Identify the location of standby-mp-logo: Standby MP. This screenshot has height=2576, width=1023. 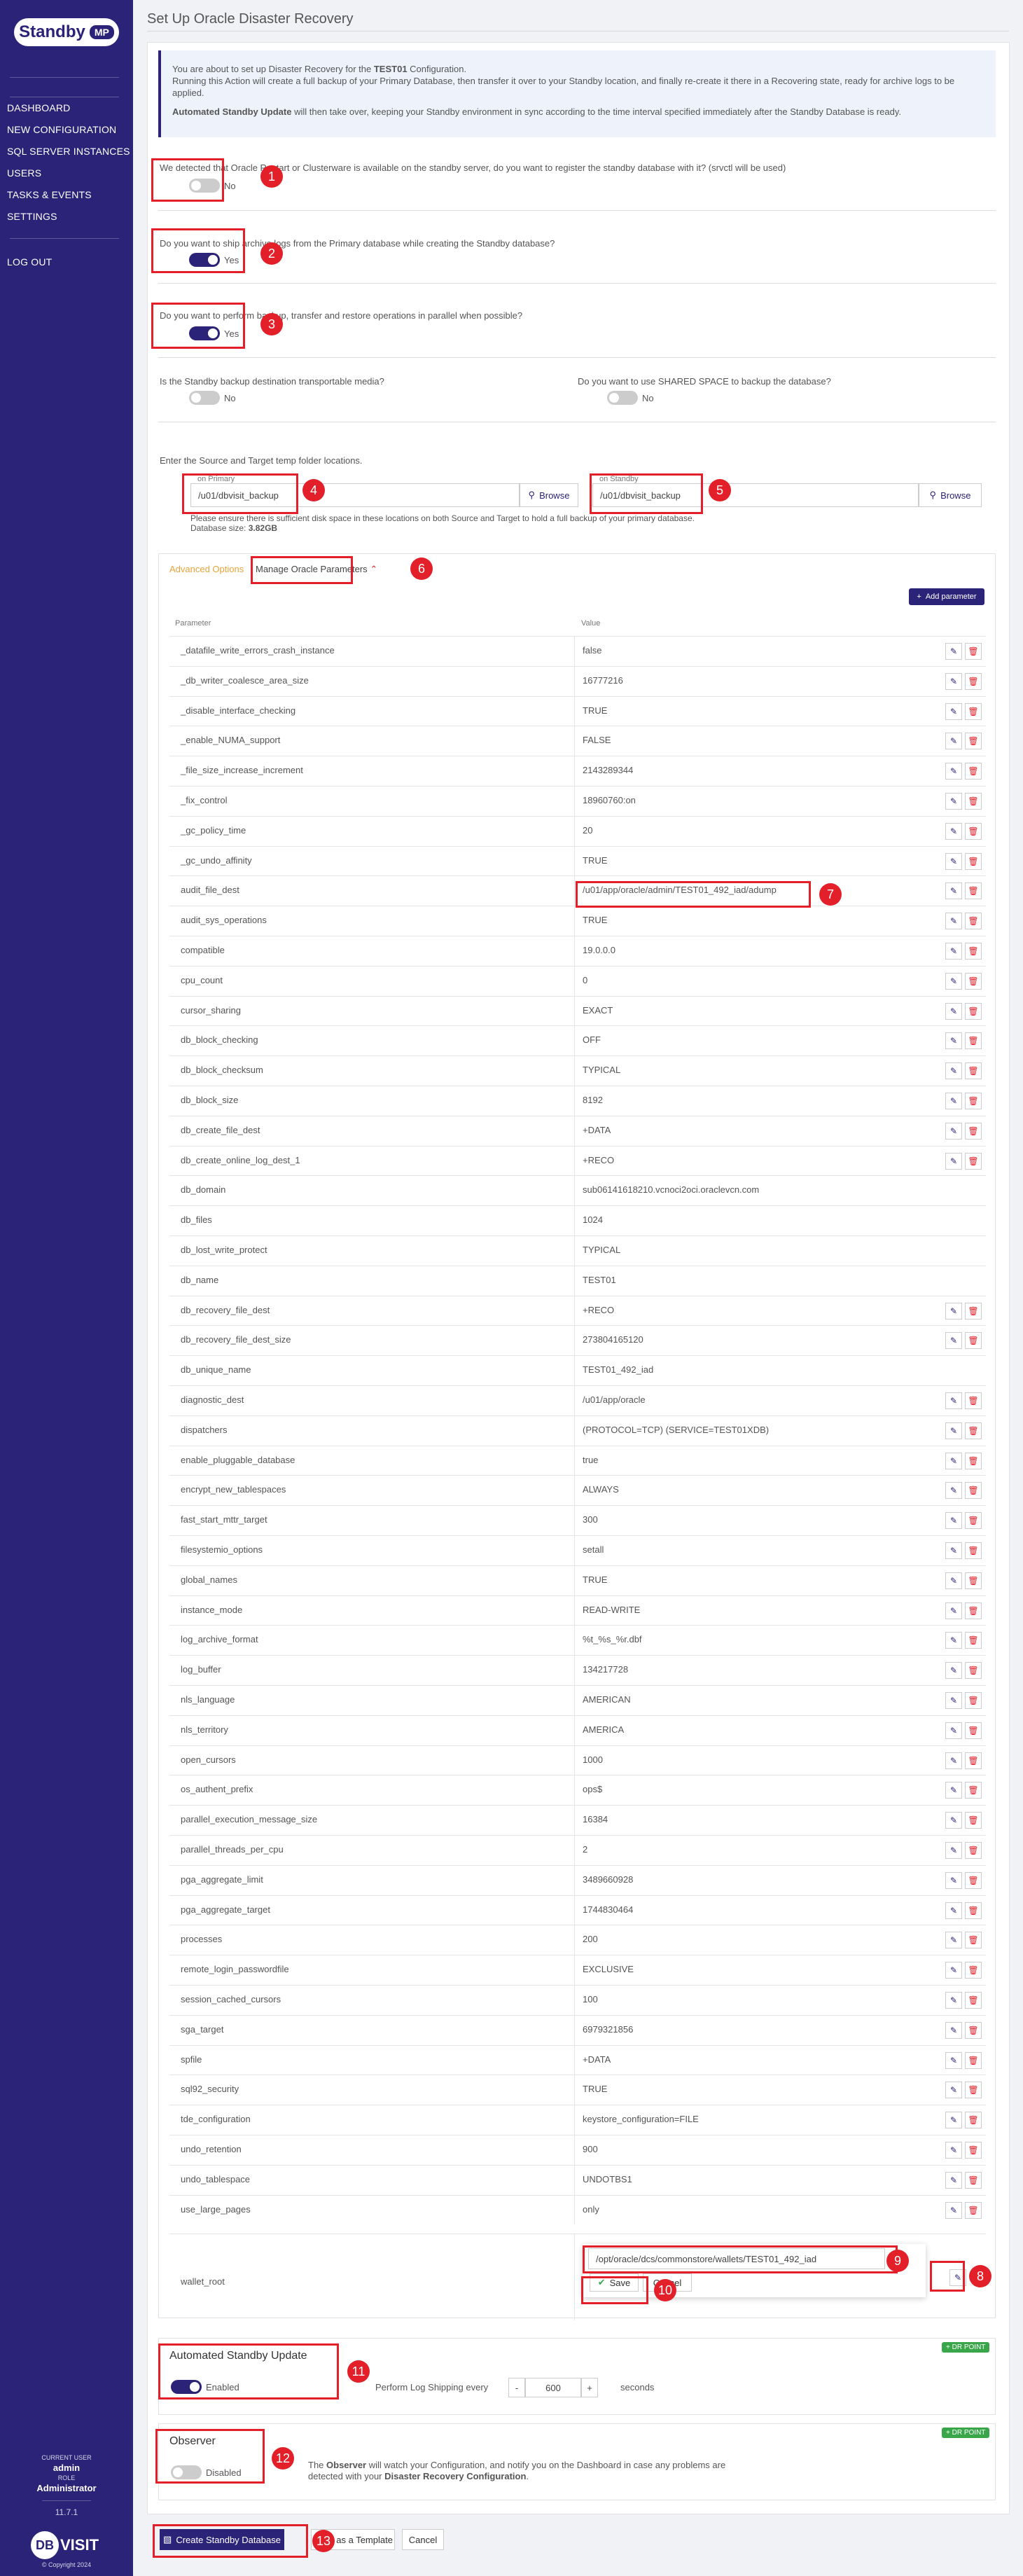
(67, 32).